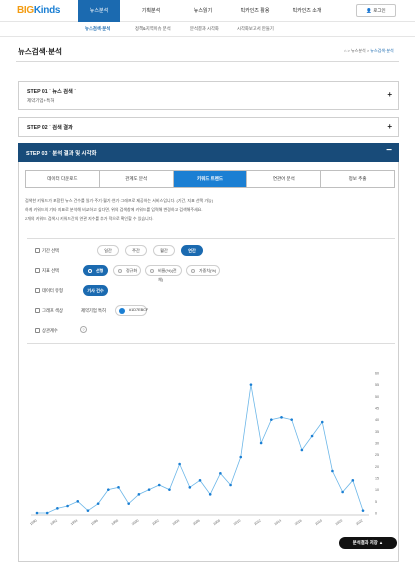 The width and height of the screenshot is (415, 569). Describe the element at coordinates (99, 11) in the screenshot. I see `nav-news-analysis: 뉴스분석` at that location.